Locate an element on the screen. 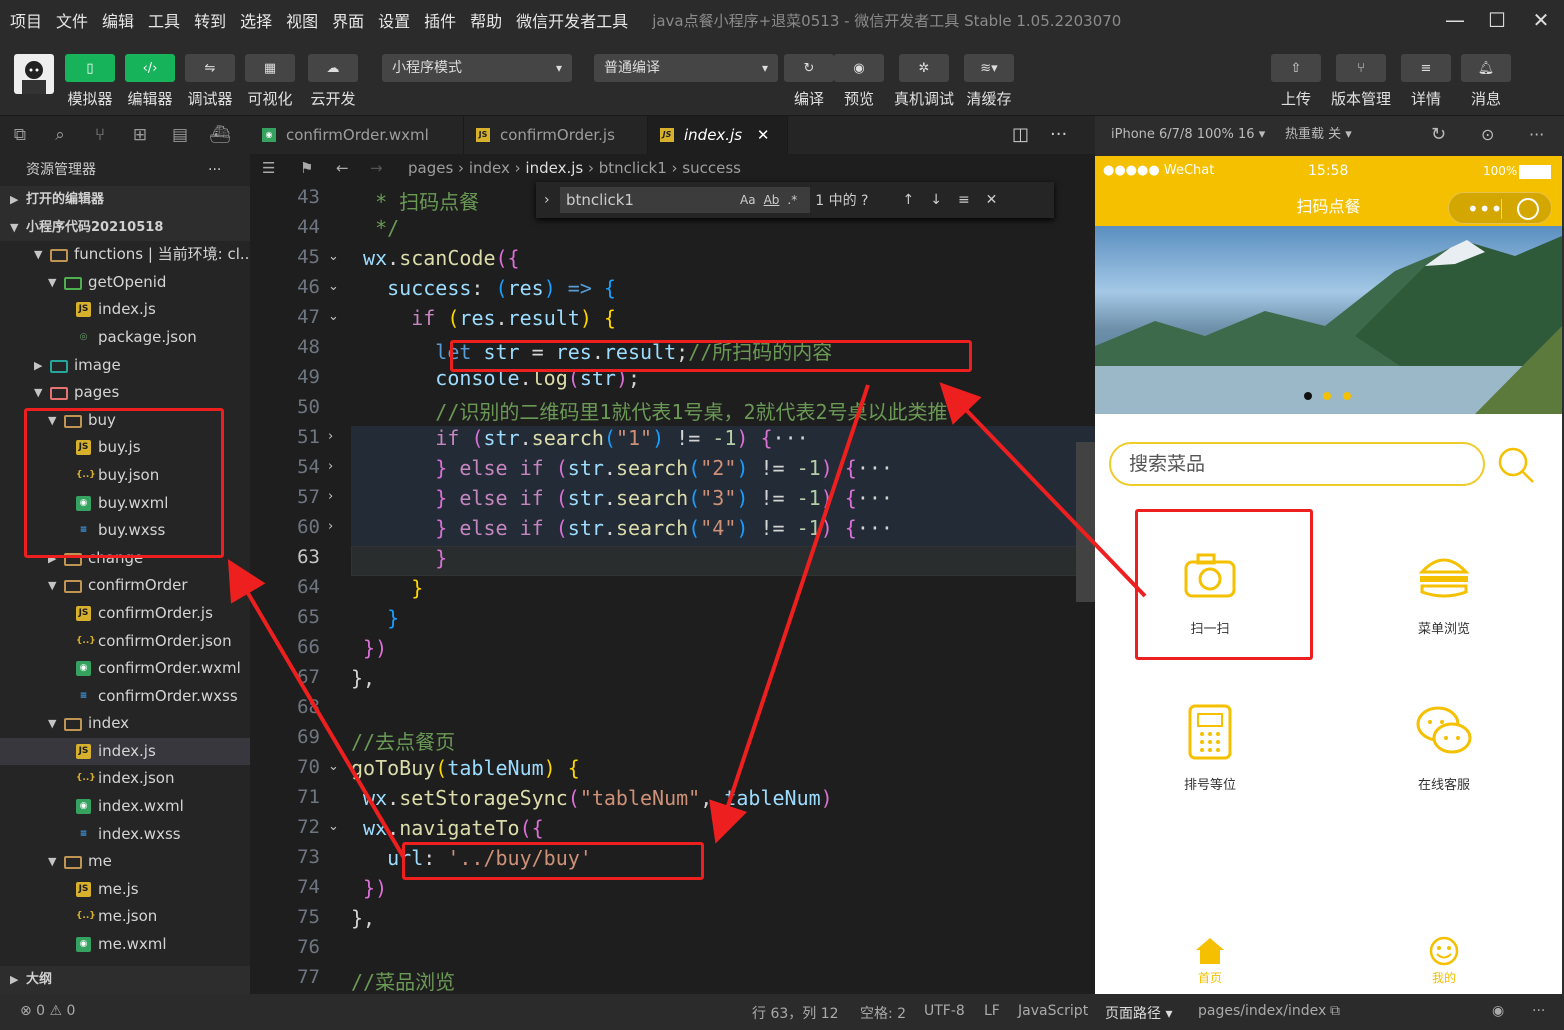 The width and height of the screenshot is (1564, 1030). tab-index-js: JS index.js ✕ is located at coordinates (718, 135).